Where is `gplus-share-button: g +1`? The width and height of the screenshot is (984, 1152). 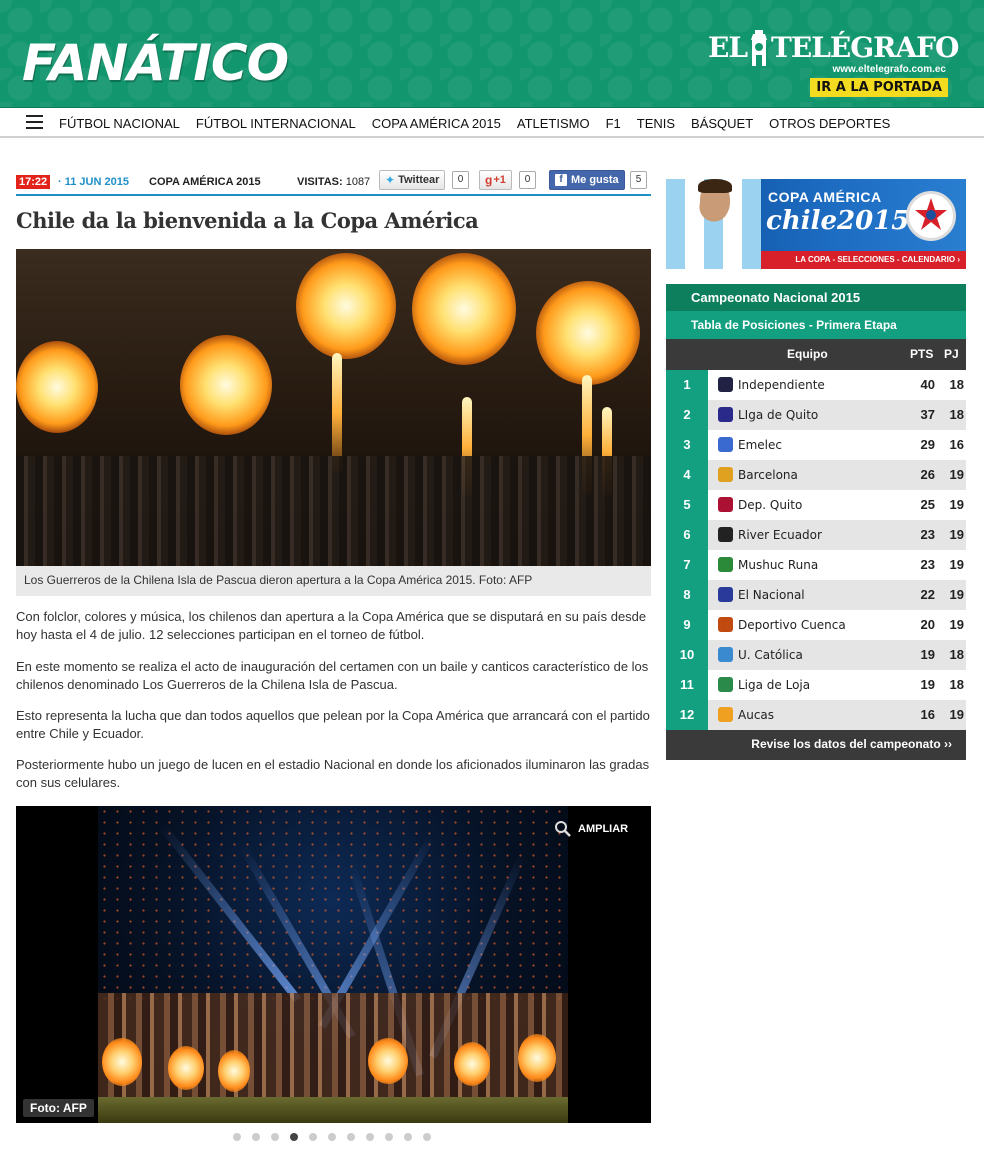 gplus-share-button: g +1 is located at coordinates (495, 180).